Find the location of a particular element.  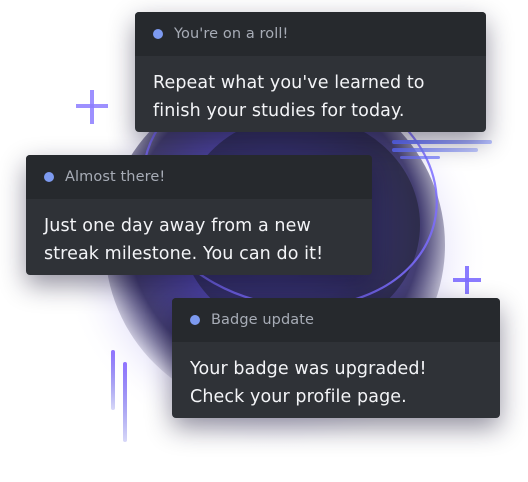

notification-message-line: streak milestone. You can do it! is located at coordinates (184, 254).